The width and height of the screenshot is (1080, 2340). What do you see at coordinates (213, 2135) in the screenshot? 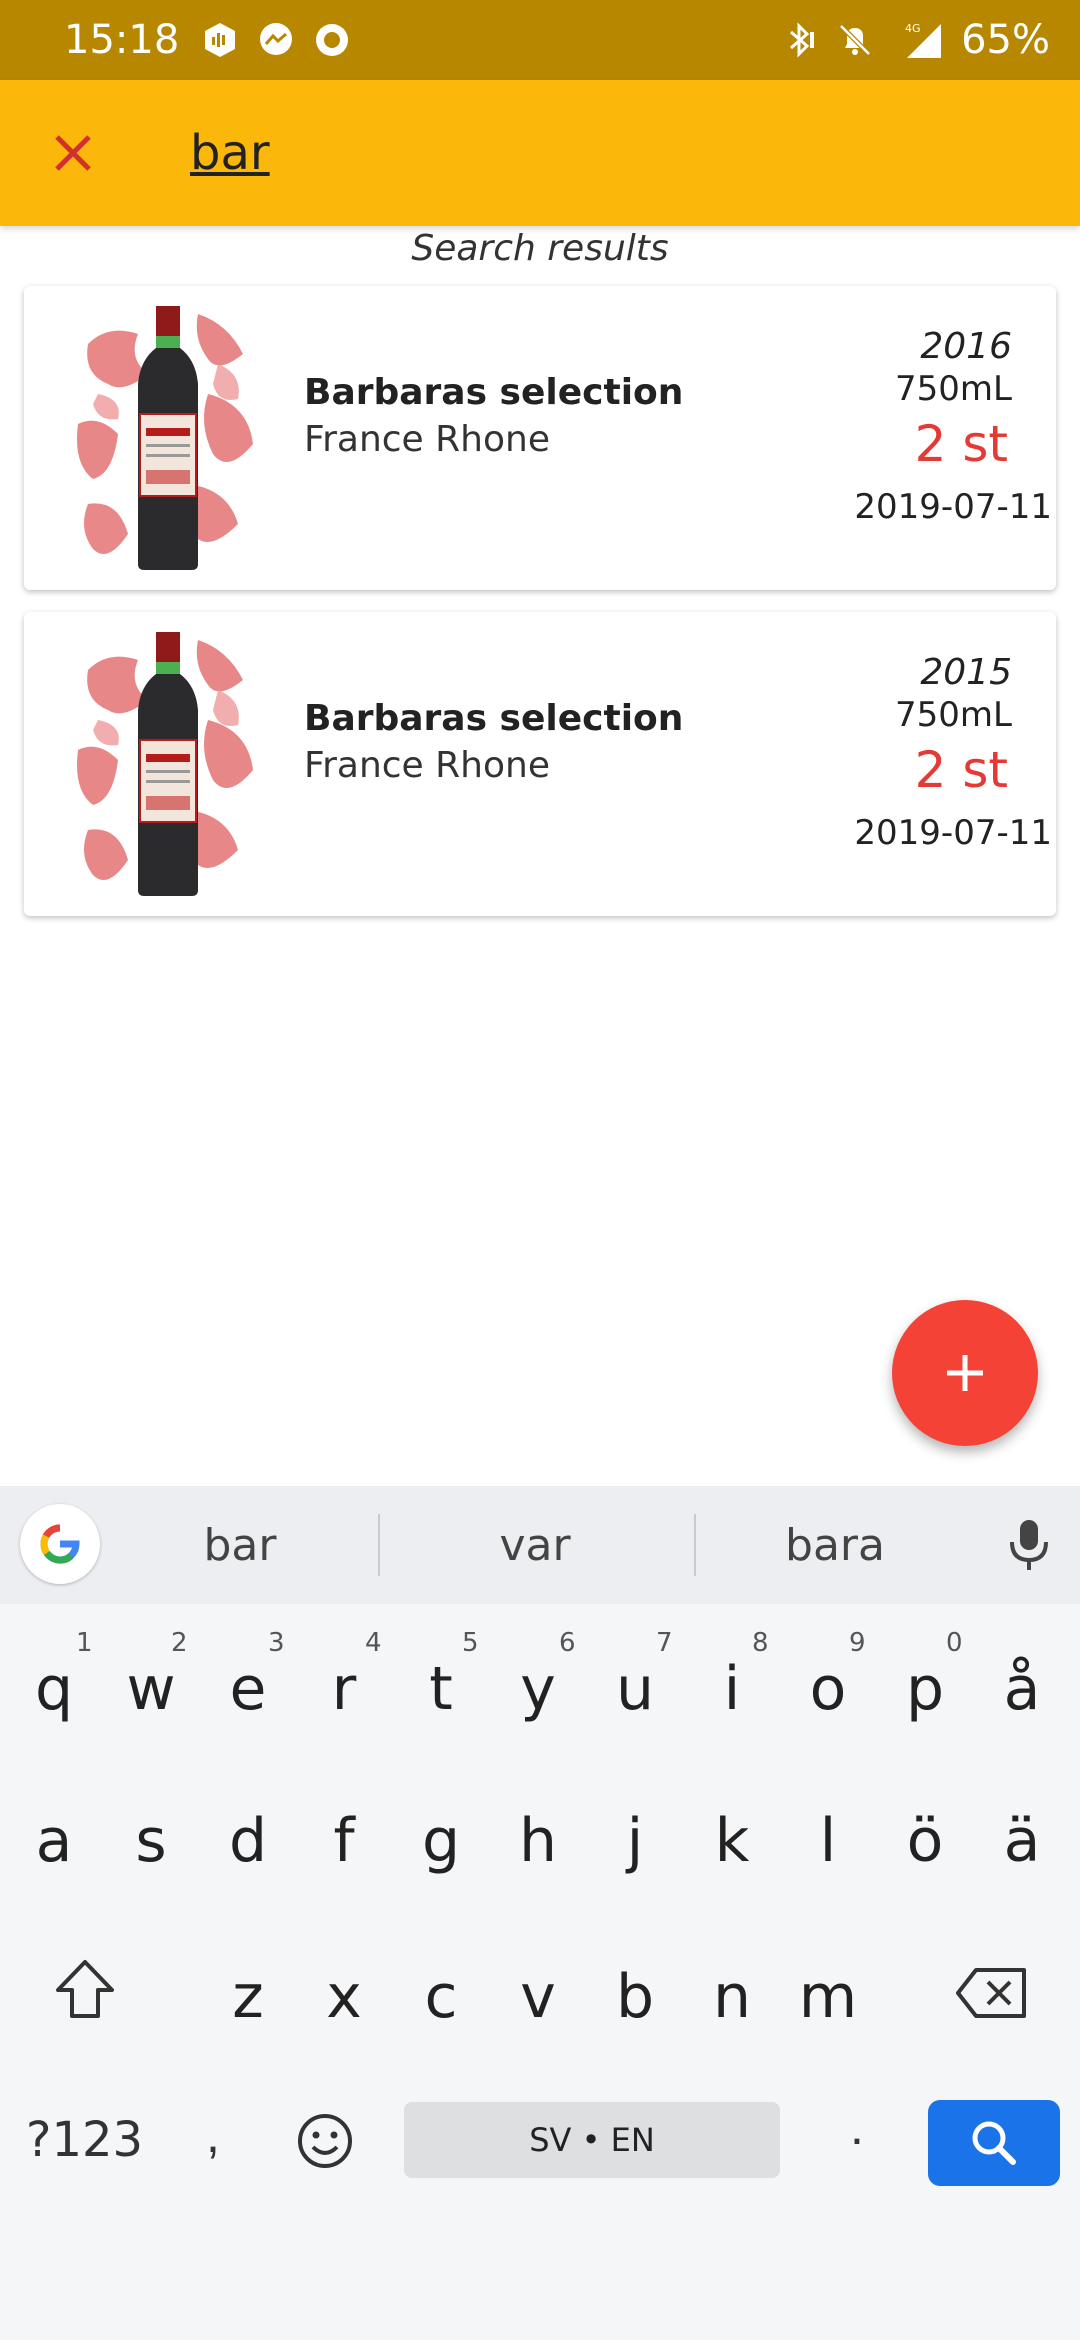
I see `comma-key: ,` at bounding box center [213, 2135].